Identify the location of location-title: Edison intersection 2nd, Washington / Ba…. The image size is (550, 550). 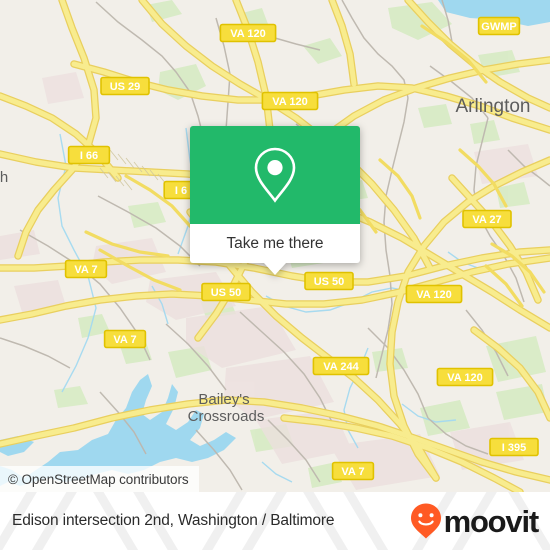
(173, 520).